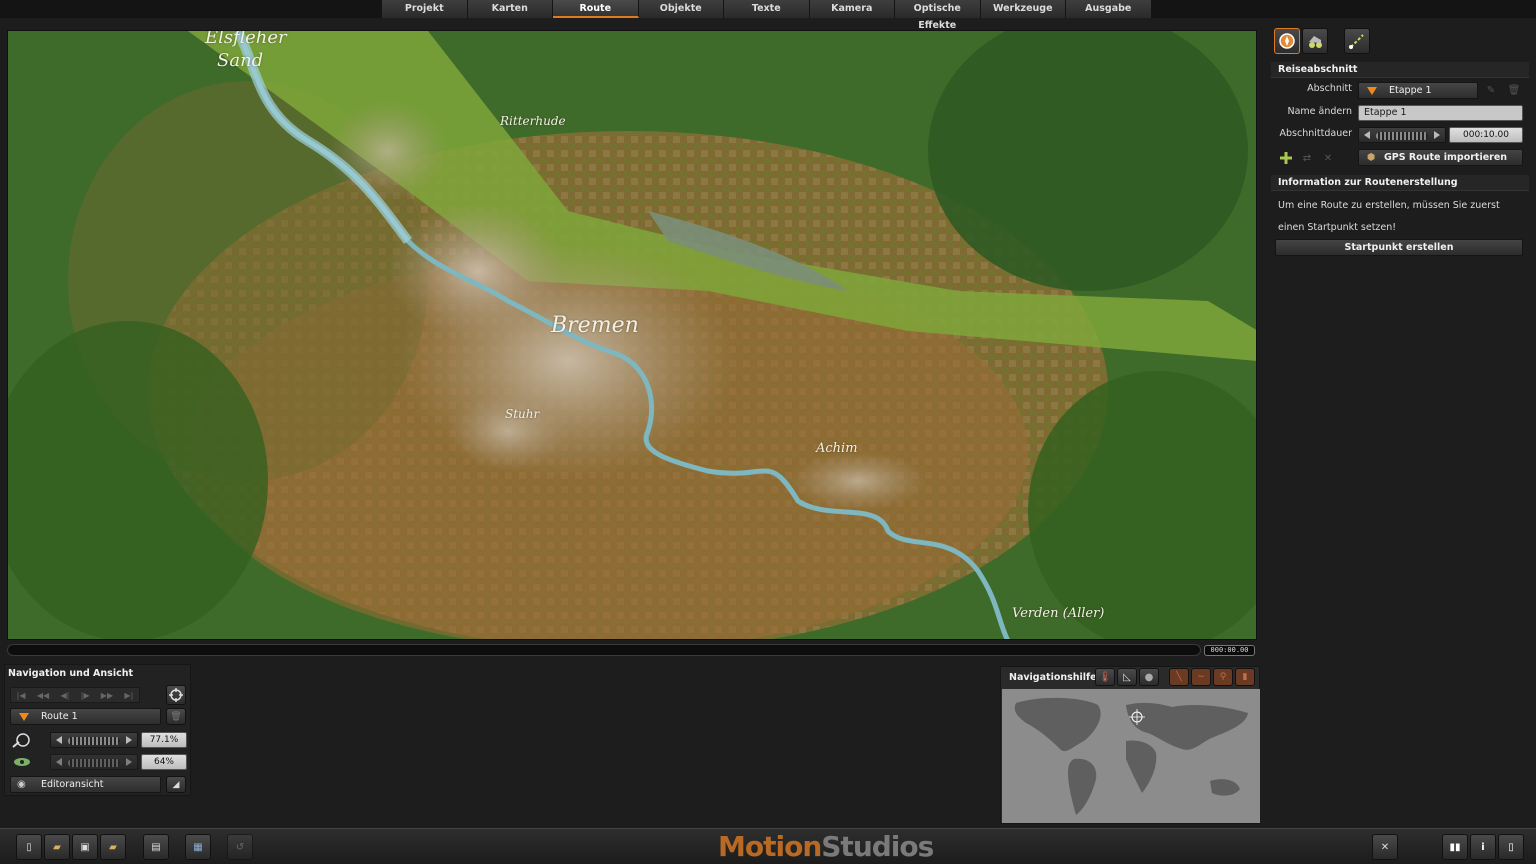 The height and width of the screenshot is (864, 1536). I want to click on route-dropdown: Route 1, so click(85, 716).